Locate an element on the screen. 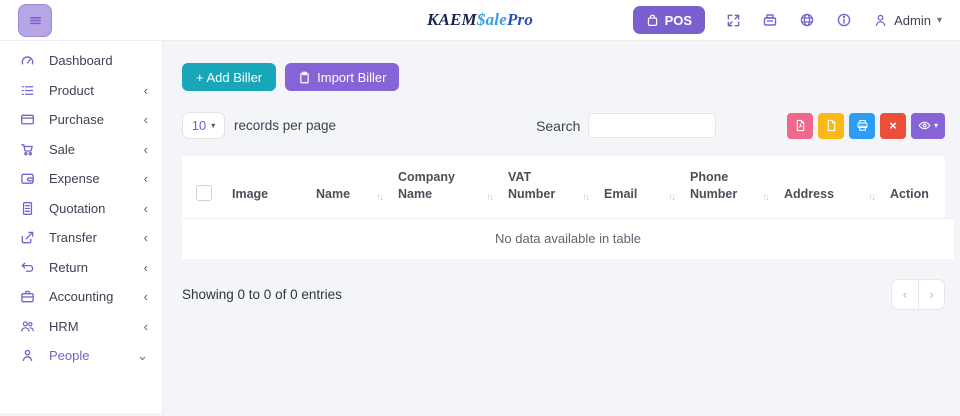 This screenshot has height=416, width=960. chevron-down-icon: ⌄ is located at coordinates (142, 356).